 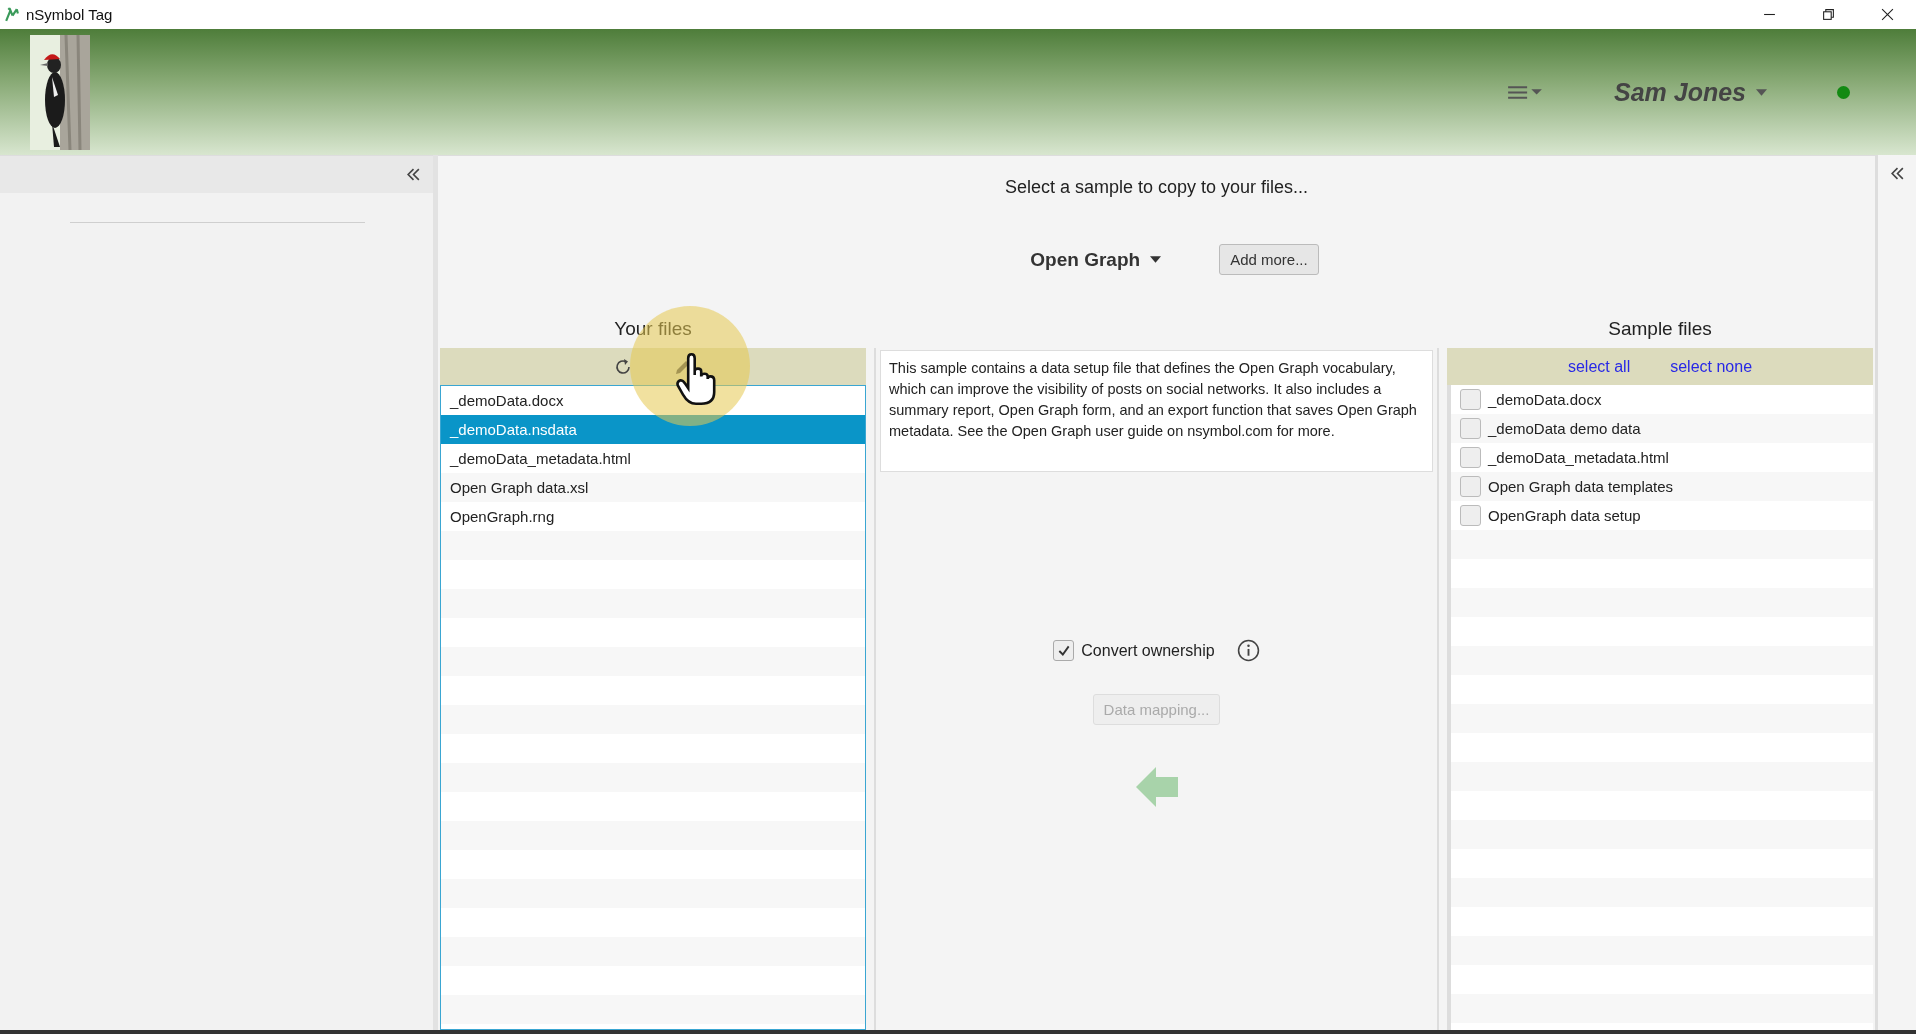 What do you see at coordinates (1887, 14) in the screenshot?
I see `close-icon` at bounding box center [1887, 14].